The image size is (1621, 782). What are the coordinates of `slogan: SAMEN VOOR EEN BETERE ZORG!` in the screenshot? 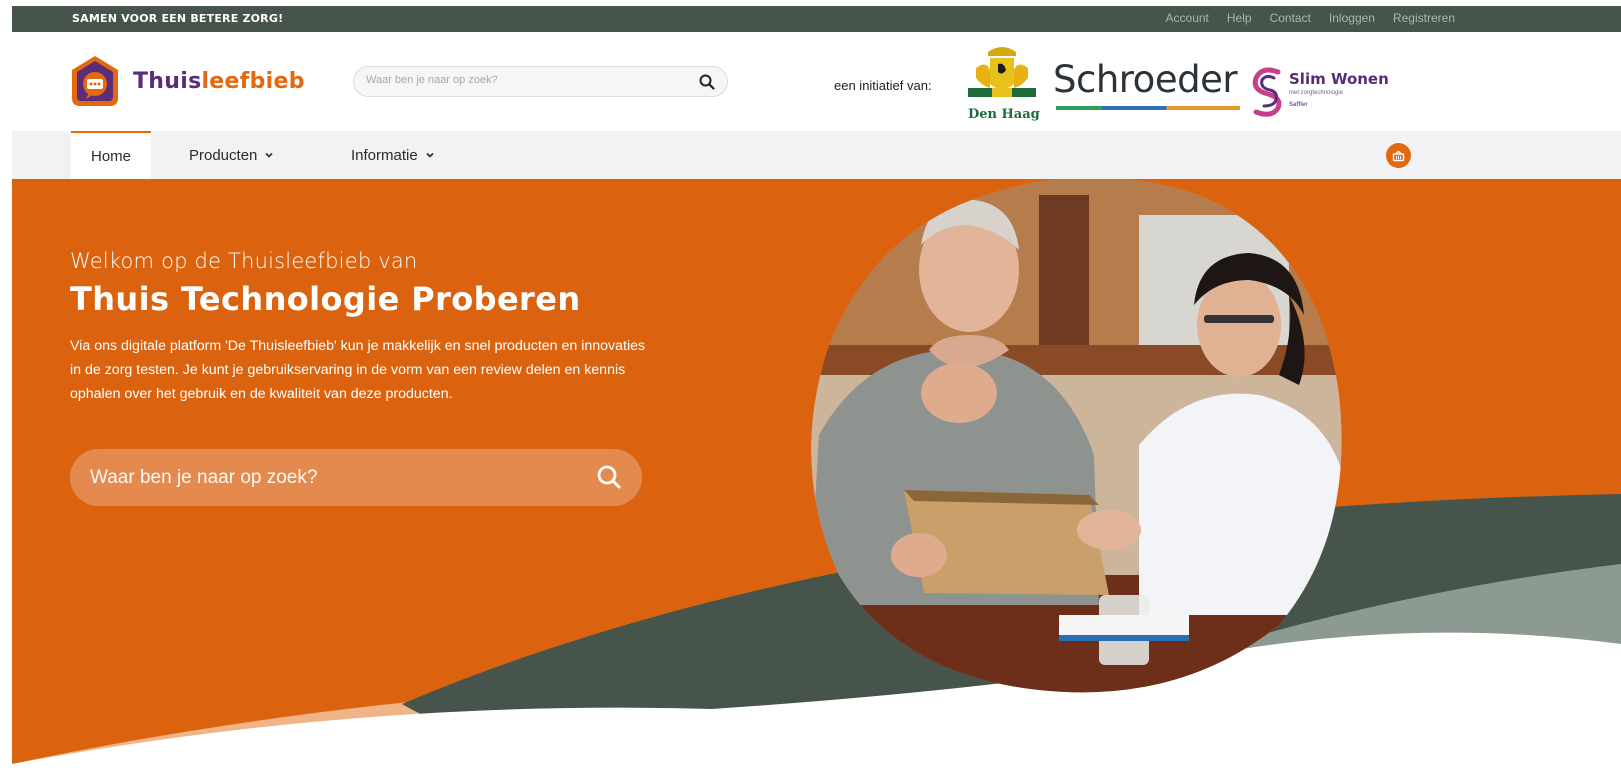 It's located at (178, 18).